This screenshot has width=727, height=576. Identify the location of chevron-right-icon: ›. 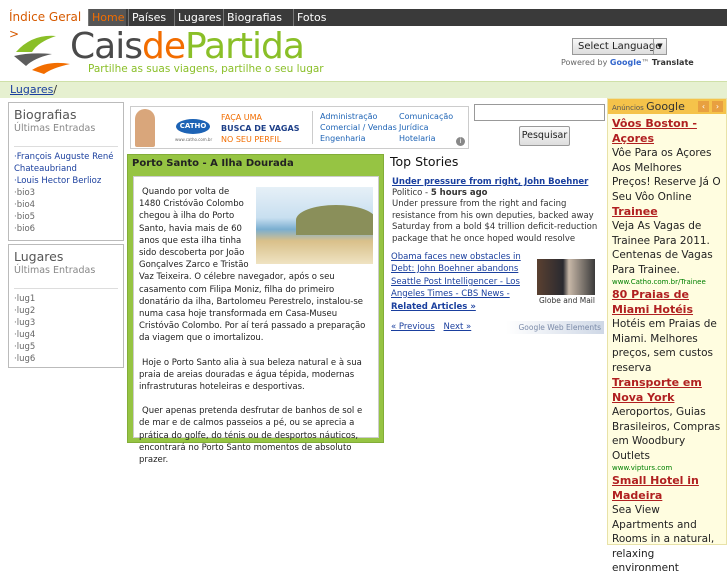
(717, 106).